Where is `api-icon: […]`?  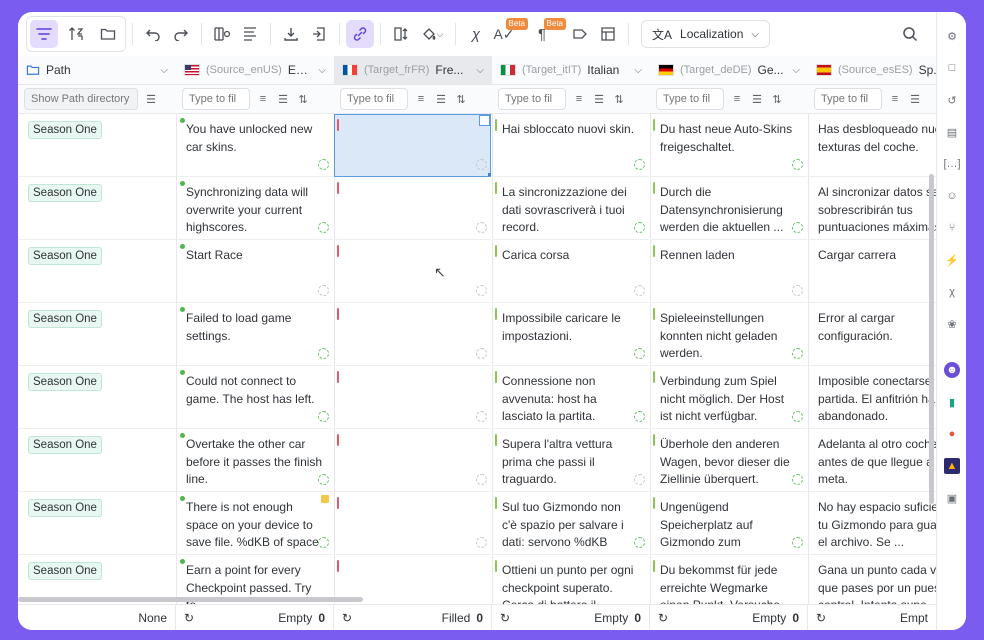
api-icon: […] is located at coordinates (951, 164).